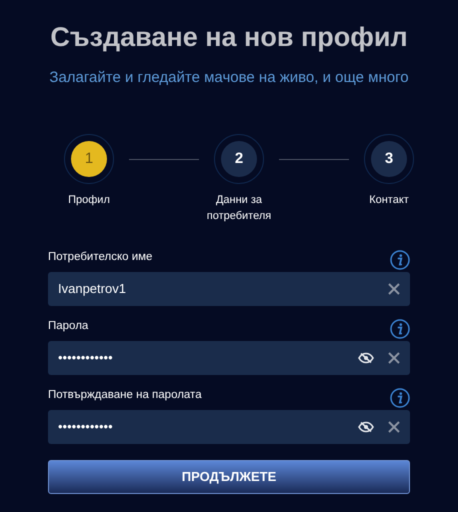  I want to click on field-label: Потвърждаване на паролата, so click(125, 395).